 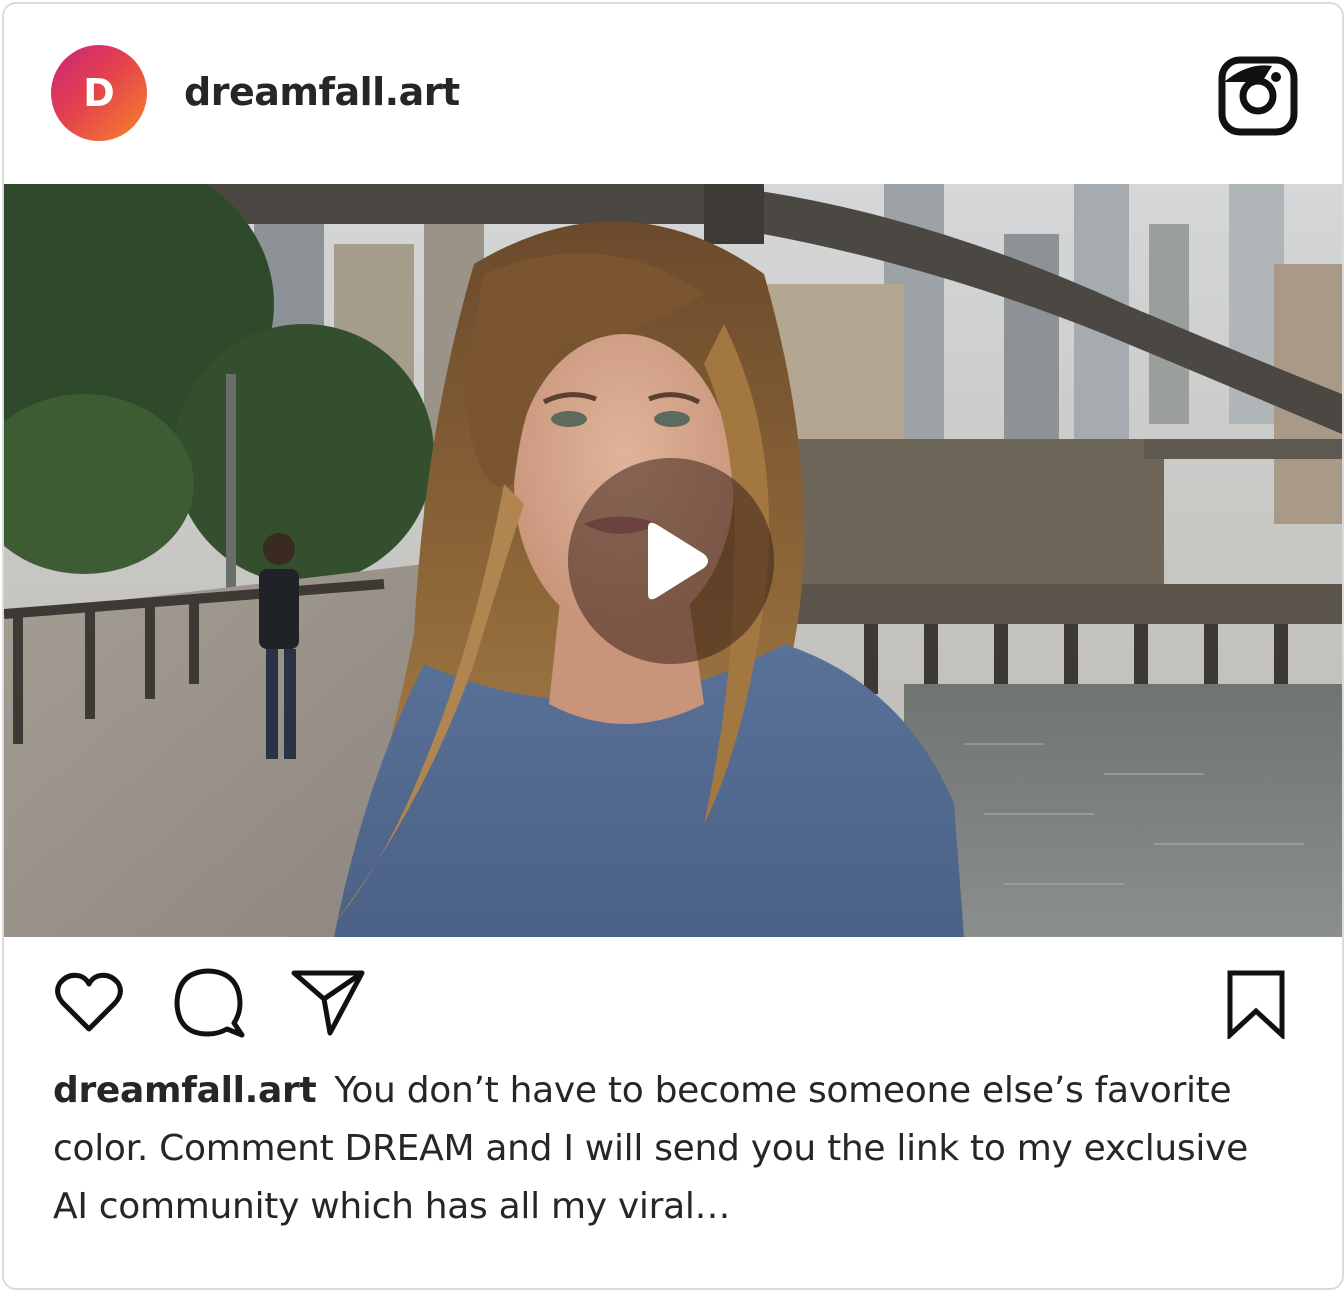 What do you see at coordinates (673, 94) in the screenshot?
I see `post-header: D dreamfall.art` at bounding box center [673, 94].